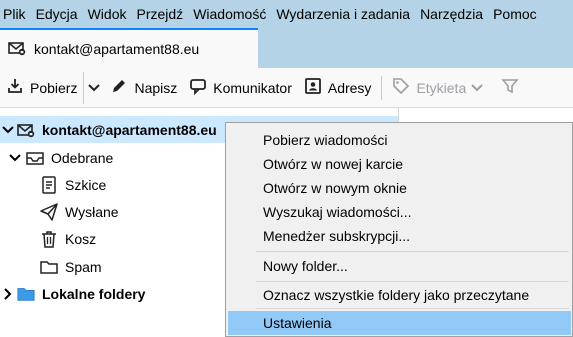  I want to click on inbox-icon, so click(35, 158).